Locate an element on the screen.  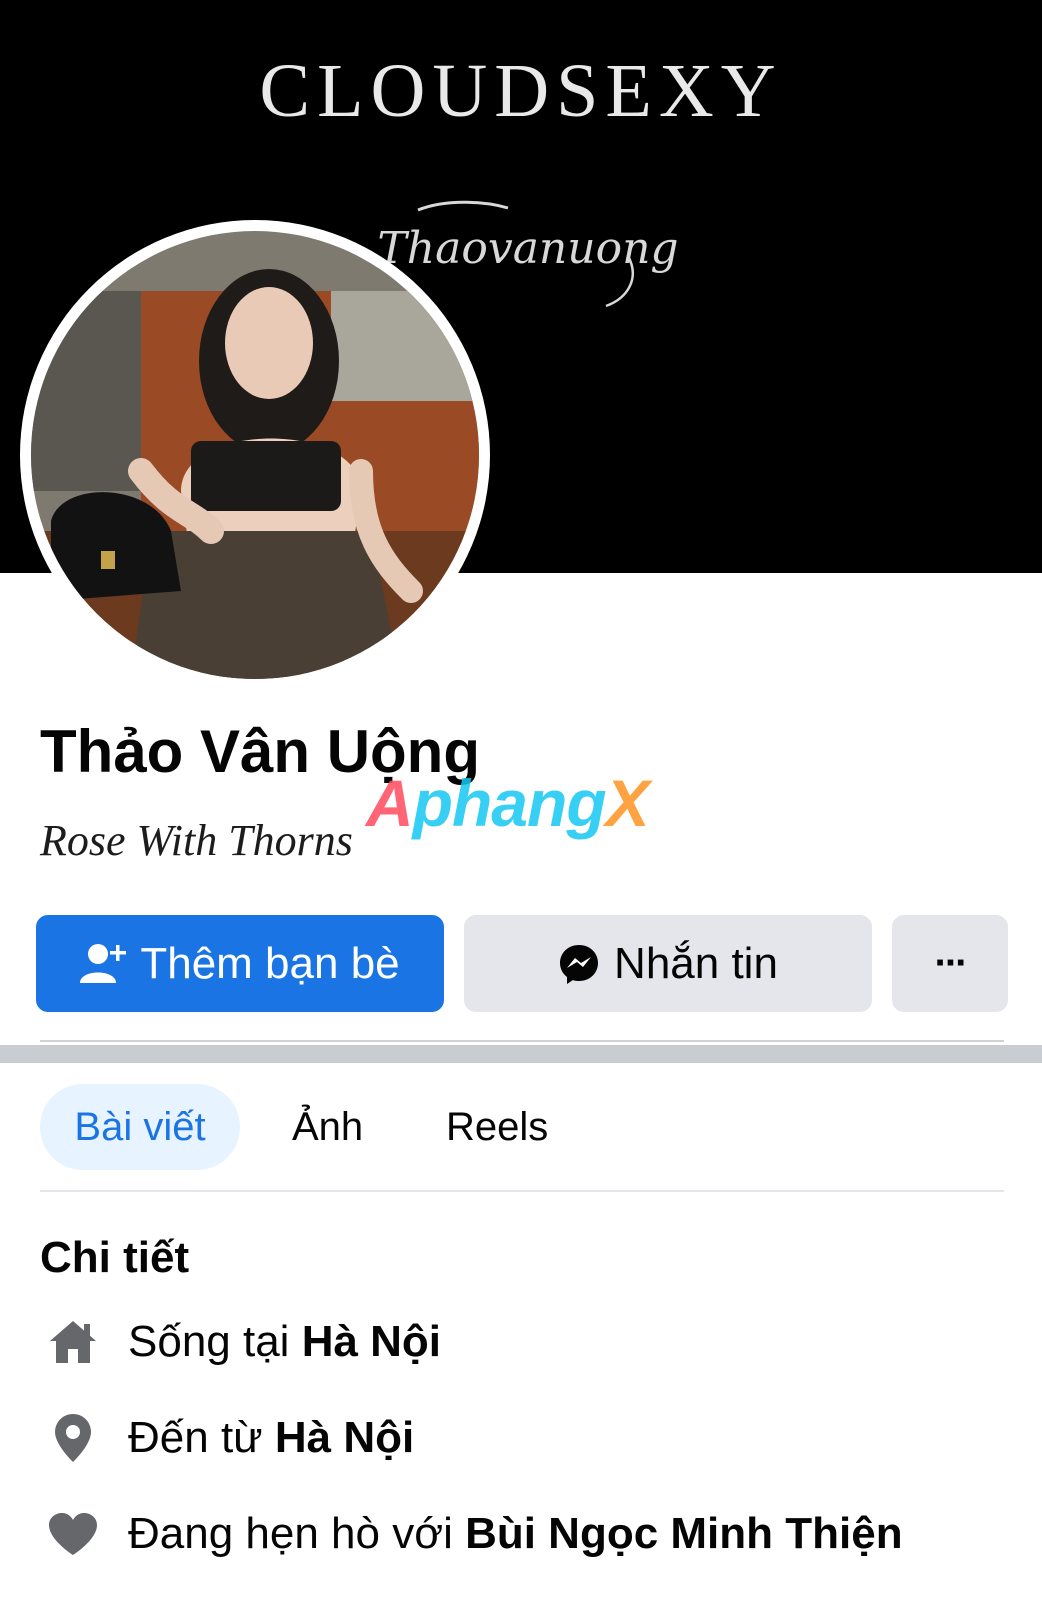
detail-relationship: Đang hẹn hò với Bùi Ngọc Minh Thiện is located at coordinates (474, 1534).